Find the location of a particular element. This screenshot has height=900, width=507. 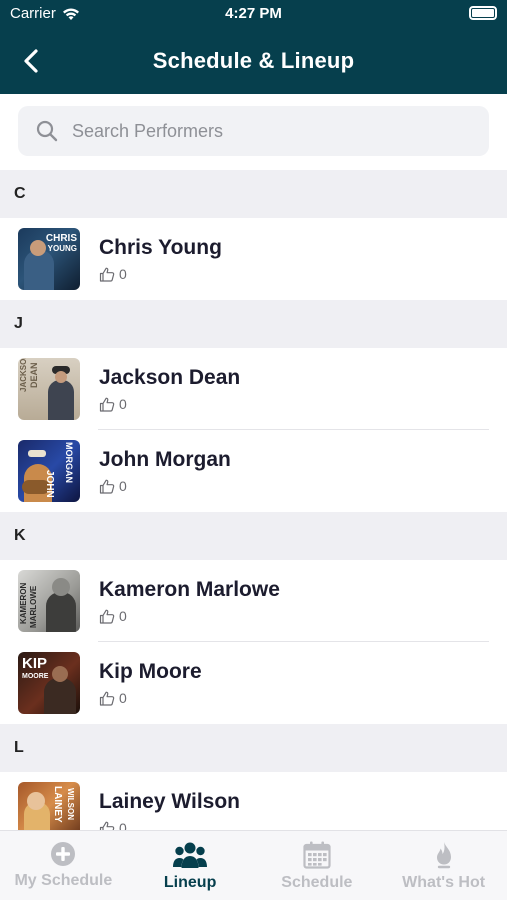

tab-lineup: Lineup is located at coordinates (190, 865).